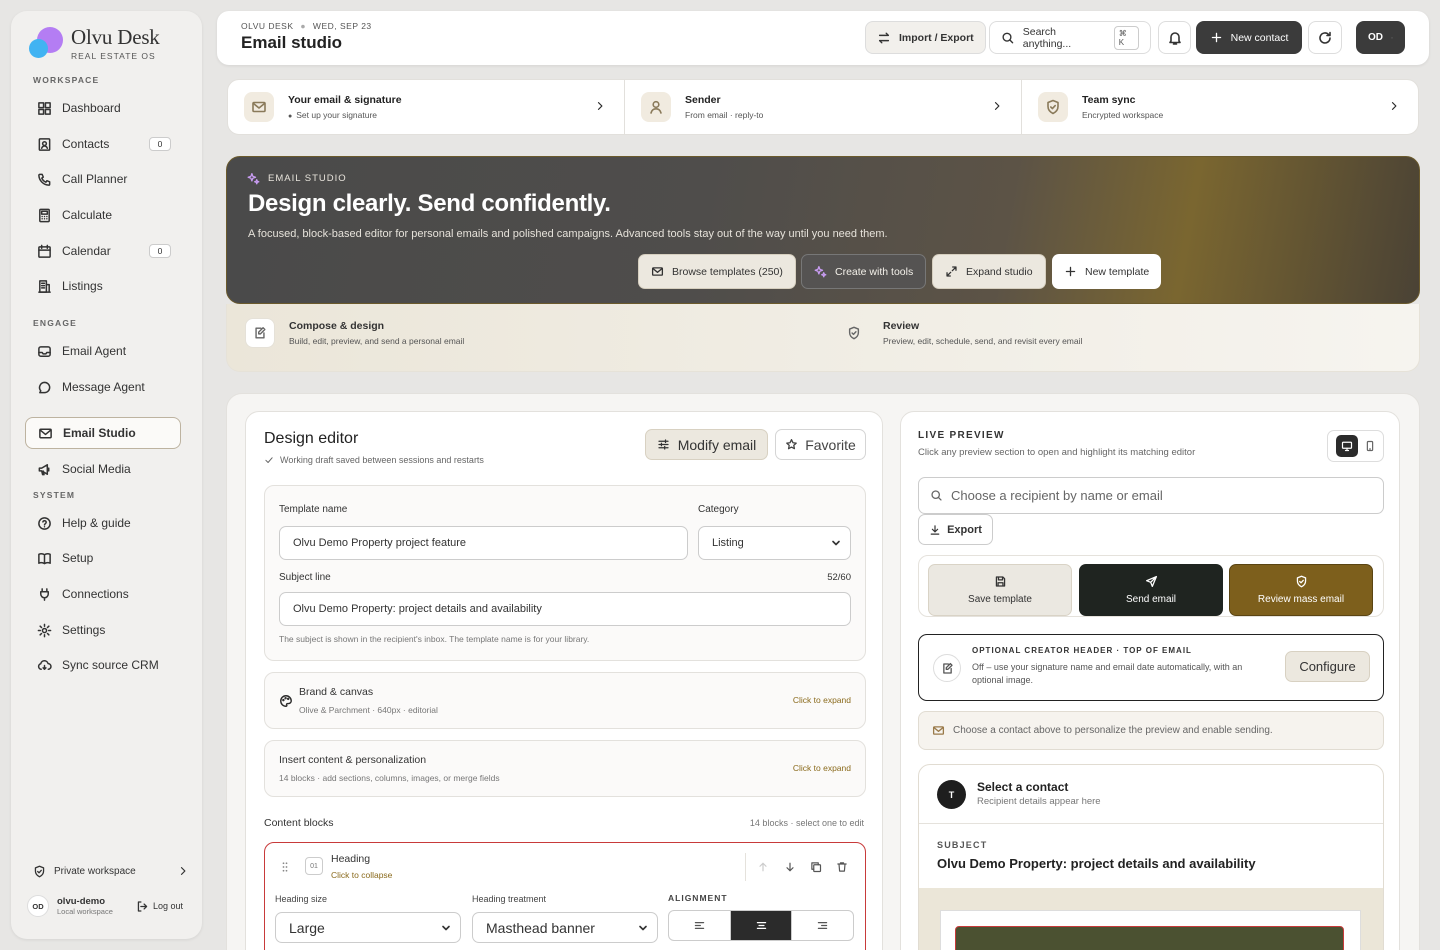  I want to click on recipient-search-input: Choose a recipient by name or email, so click(1151, 495).